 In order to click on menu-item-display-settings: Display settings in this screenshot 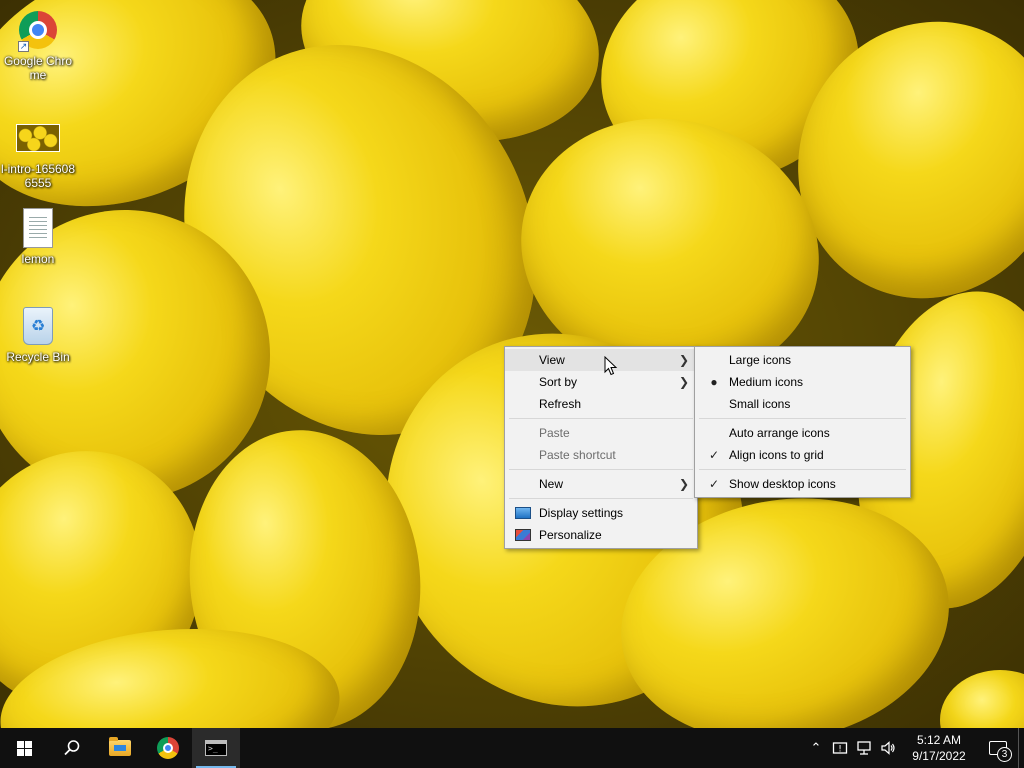, I will do `click(601, 513)`.